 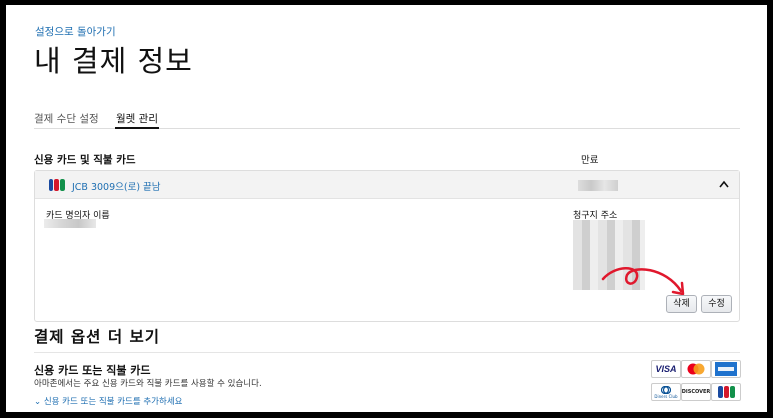 What do you see at coordinates (387, 185) in the screenshot?
I see `card-summary-row: JCB 3009으(로) 끝남` at bounding box center [387, 185].